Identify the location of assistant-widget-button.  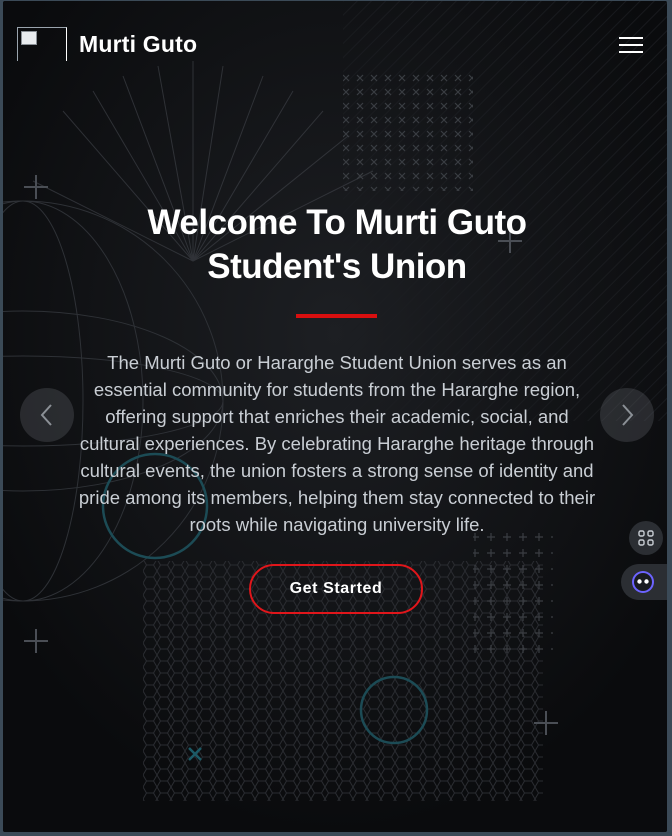
(644, 582).